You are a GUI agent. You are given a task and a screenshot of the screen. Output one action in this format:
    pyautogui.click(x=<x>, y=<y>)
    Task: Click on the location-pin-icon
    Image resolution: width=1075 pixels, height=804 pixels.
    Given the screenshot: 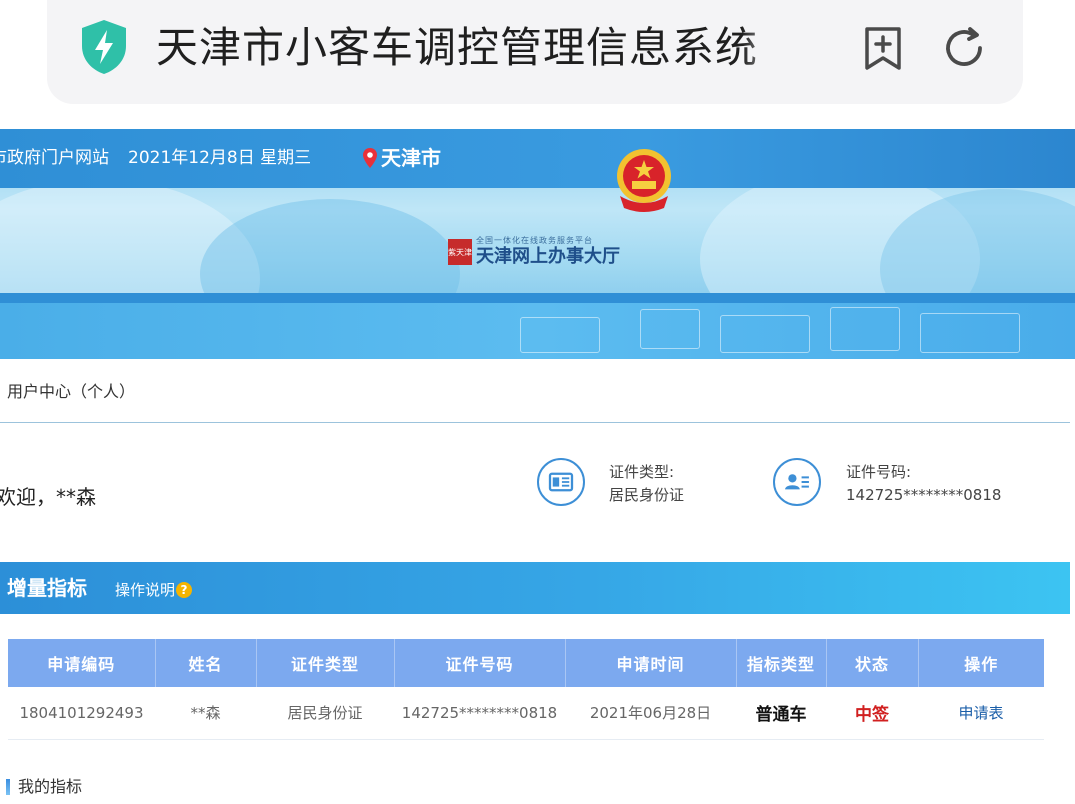 What is the action you would take?
    pyautogui.click(x=370, y=158)
    